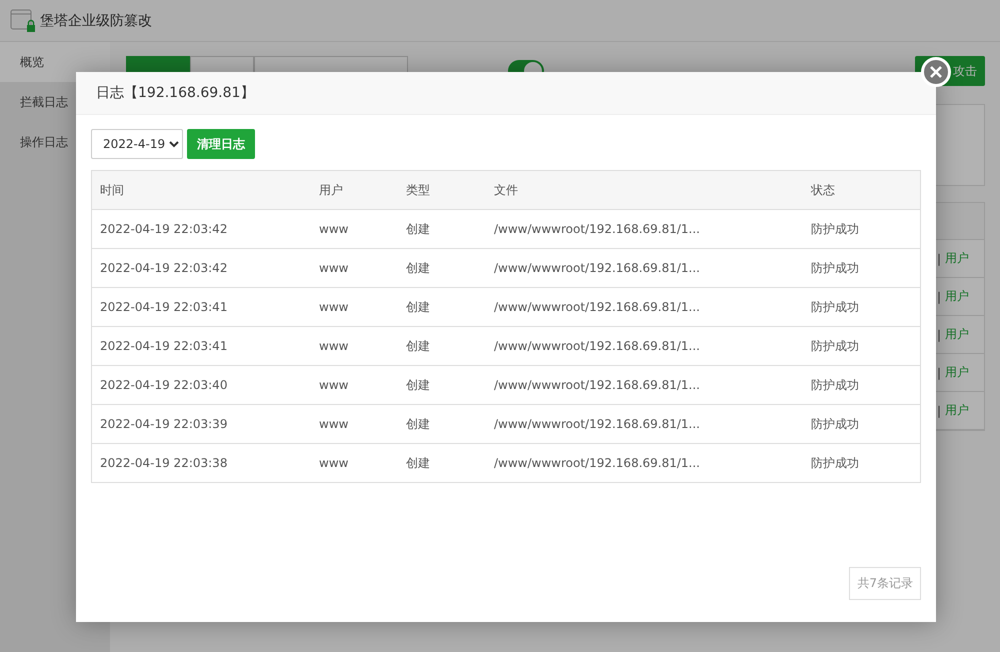 The width and height of the screenshot is (1000, 652). What do you see at coordinates (418, 190) in the screenshot?
I see `column-header: 类型` at bounding box center [418, 190].